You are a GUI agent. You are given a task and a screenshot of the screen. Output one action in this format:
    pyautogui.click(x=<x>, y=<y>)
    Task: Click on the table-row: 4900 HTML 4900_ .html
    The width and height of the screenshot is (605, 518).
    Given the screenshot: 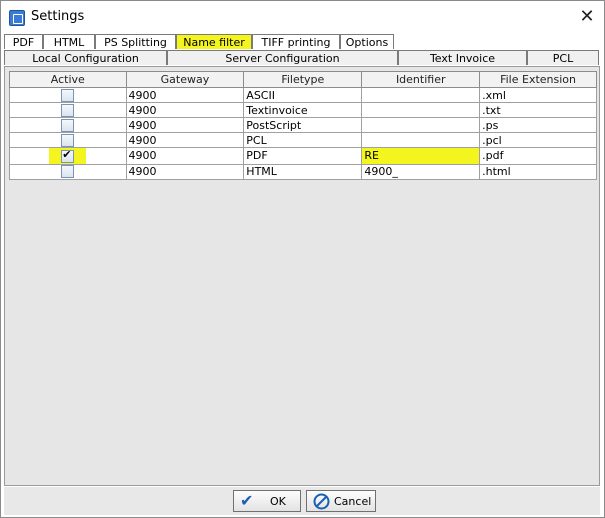 What is the action you would take?
    pyautogui.click(x=303, y=171)
    